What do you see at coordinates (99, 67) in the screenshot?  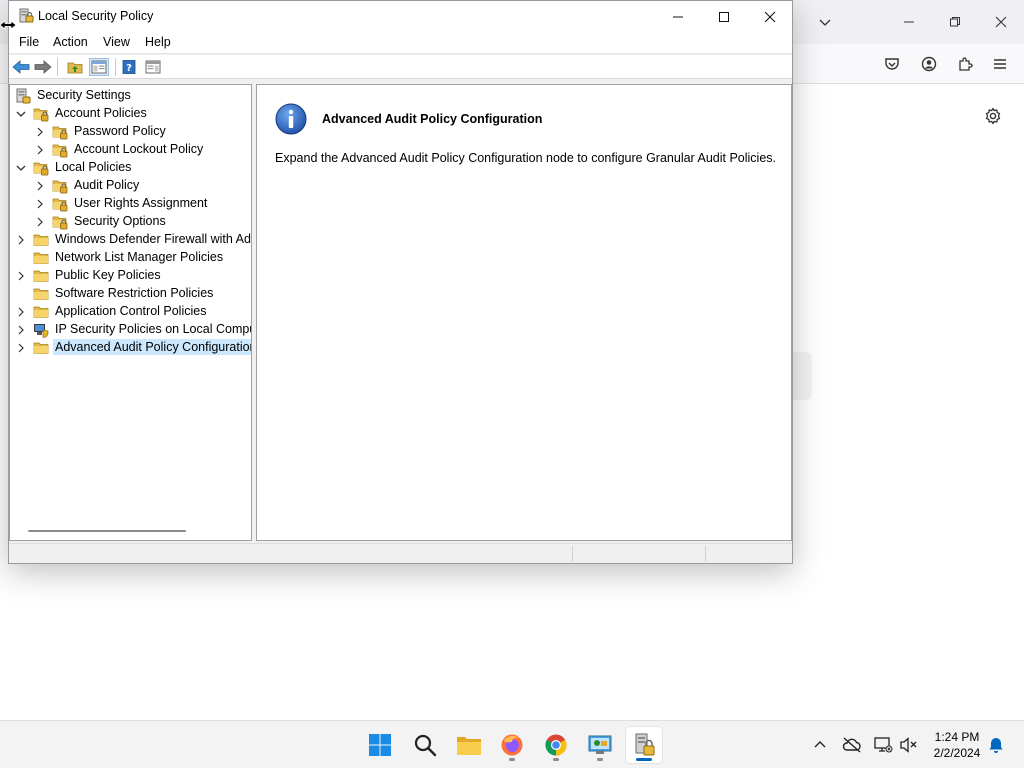 I see `show-hide-console-tree-icon` at bounding box center [99, 67].